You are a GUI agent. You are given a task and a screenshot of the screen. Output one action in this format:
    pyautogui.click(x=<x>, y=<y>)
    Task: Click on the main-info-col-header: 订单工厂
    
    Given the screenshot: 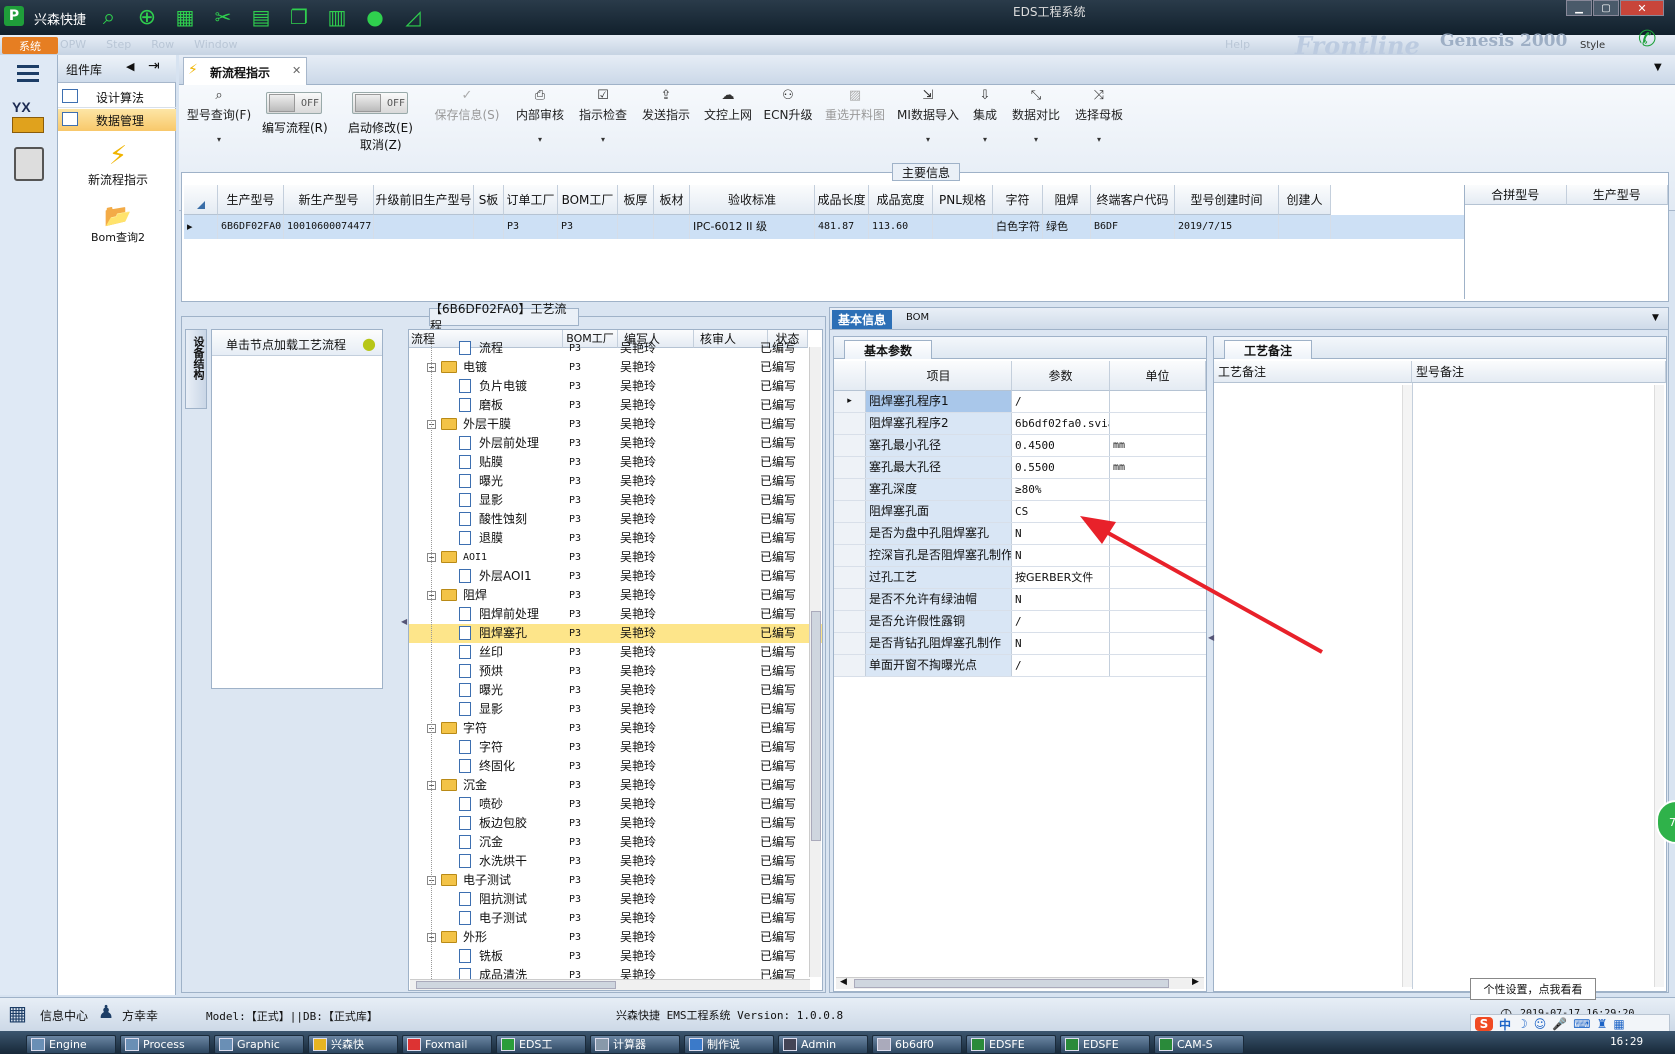 What is the action you would take?
    pyautogui.click(x=531, y=200)
    